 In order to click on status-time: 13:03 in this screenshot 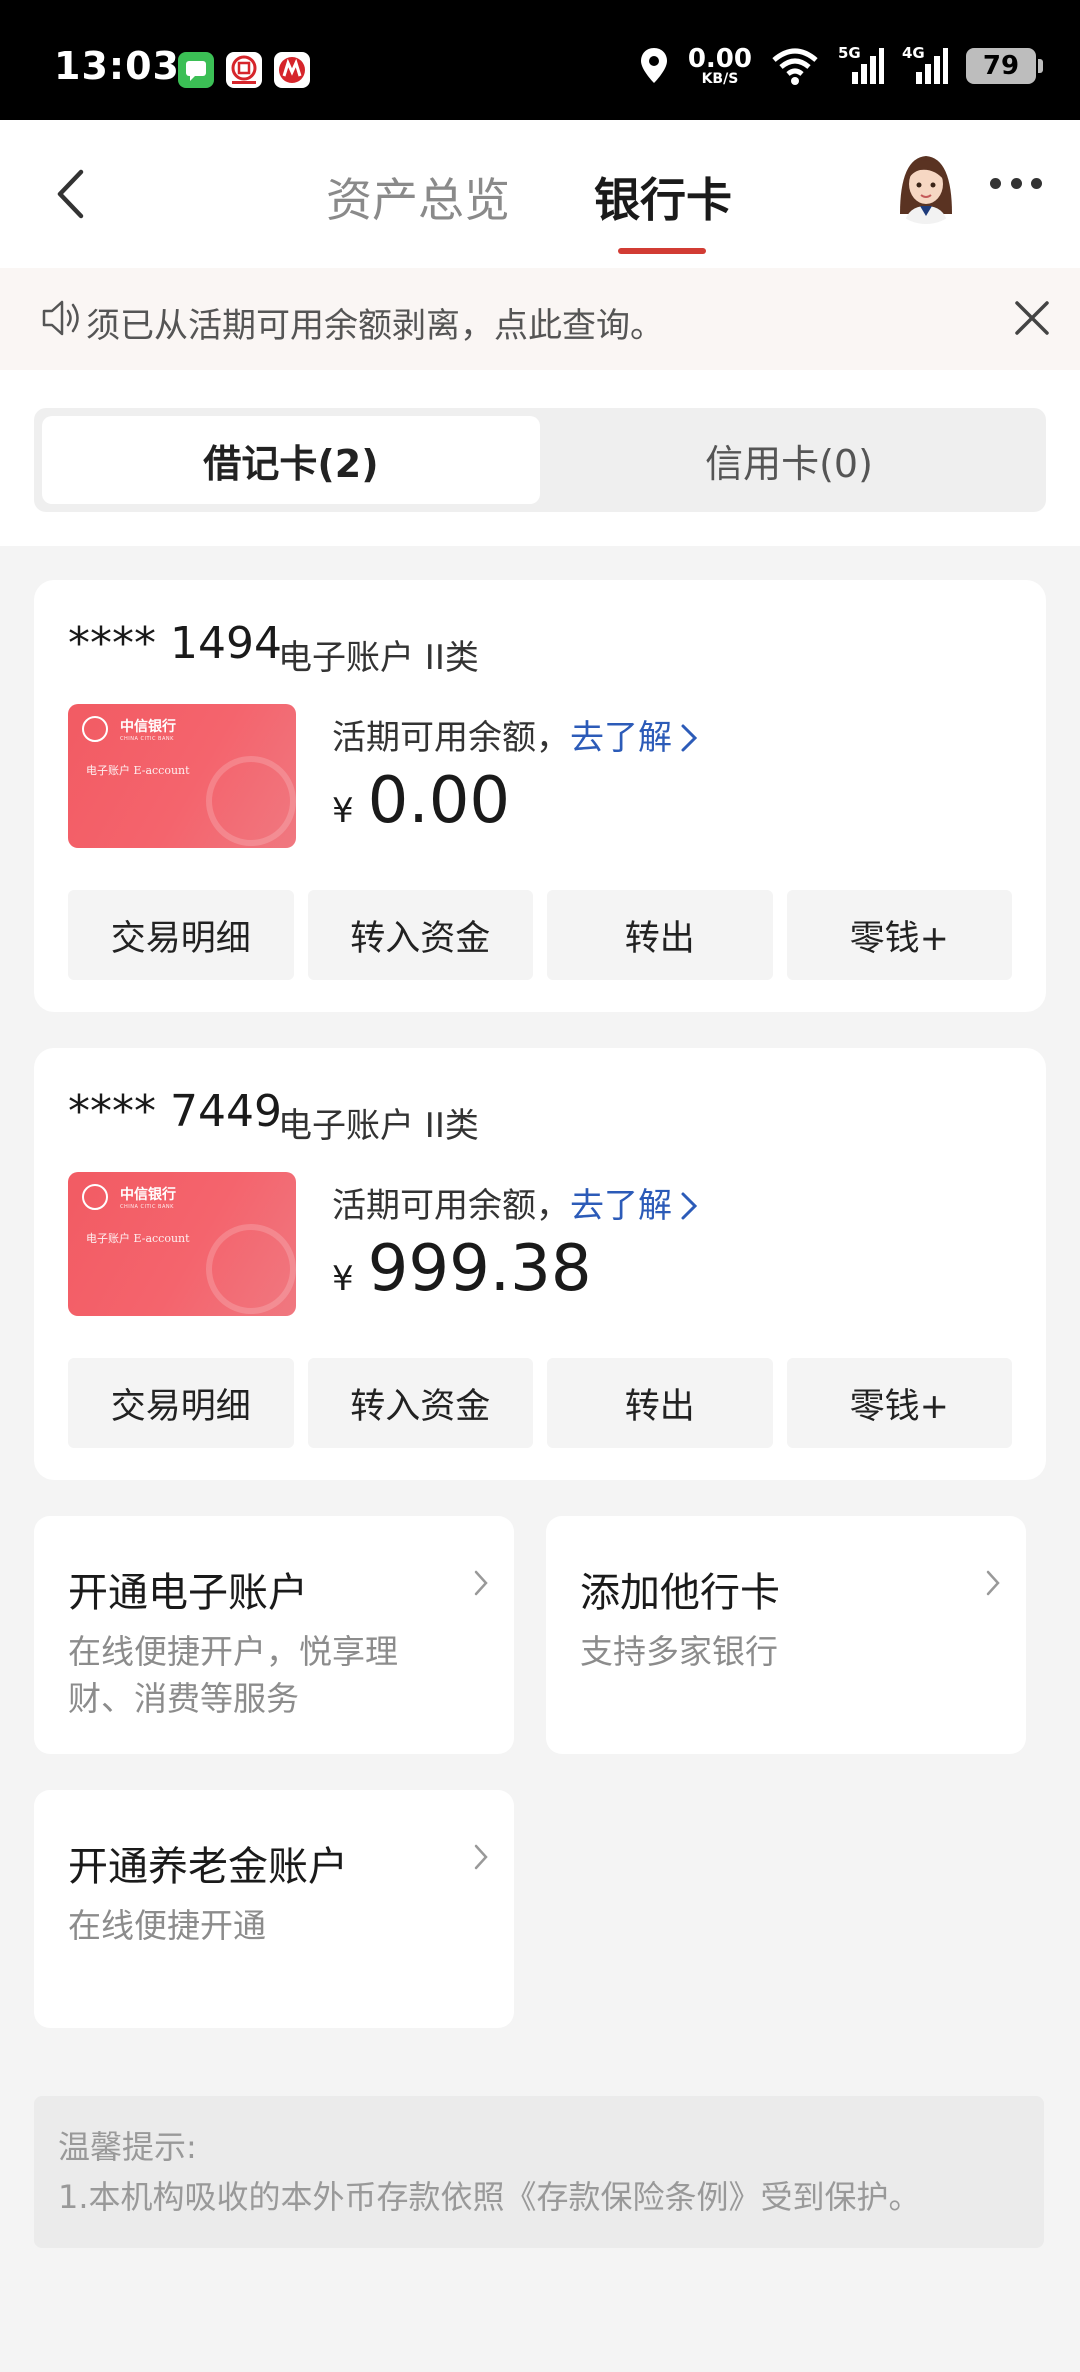, I will do `click(117, 66)`.